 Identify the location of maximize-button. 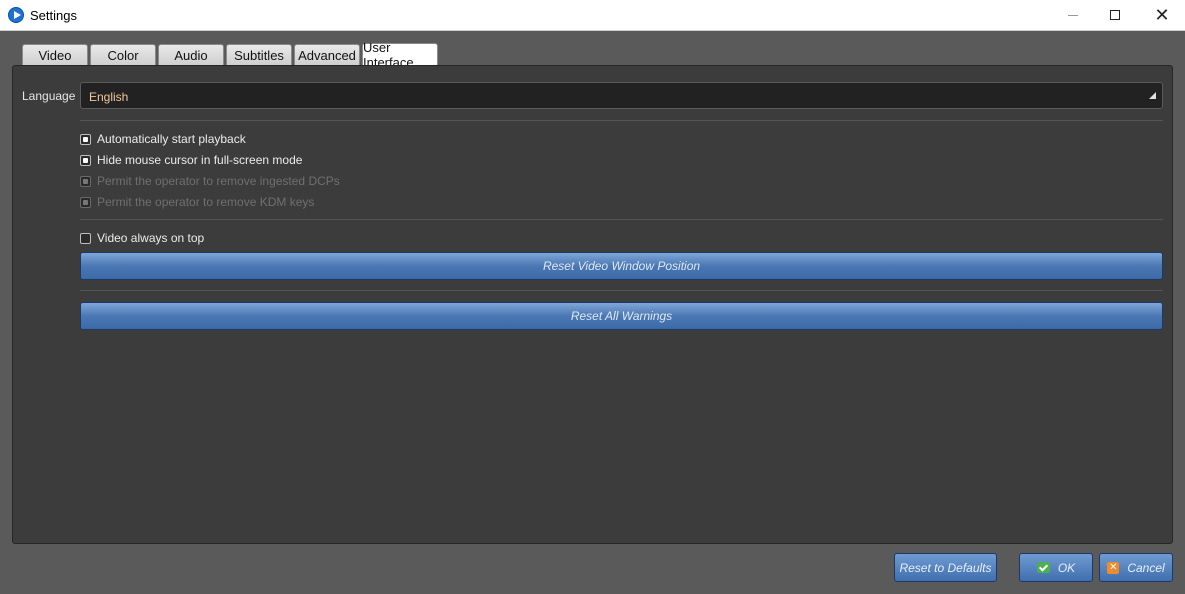
(1115, 15).